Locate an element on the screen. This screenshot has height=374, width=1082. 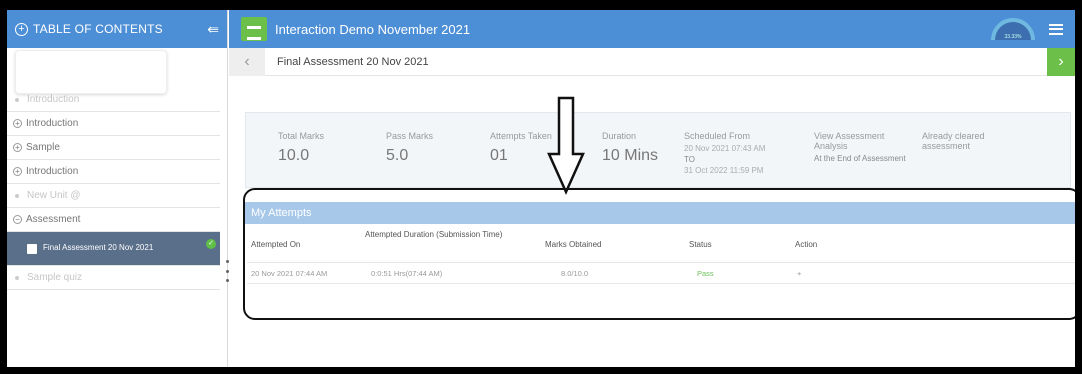
annotation-arrow-icon is located at coordinates (566, 146).